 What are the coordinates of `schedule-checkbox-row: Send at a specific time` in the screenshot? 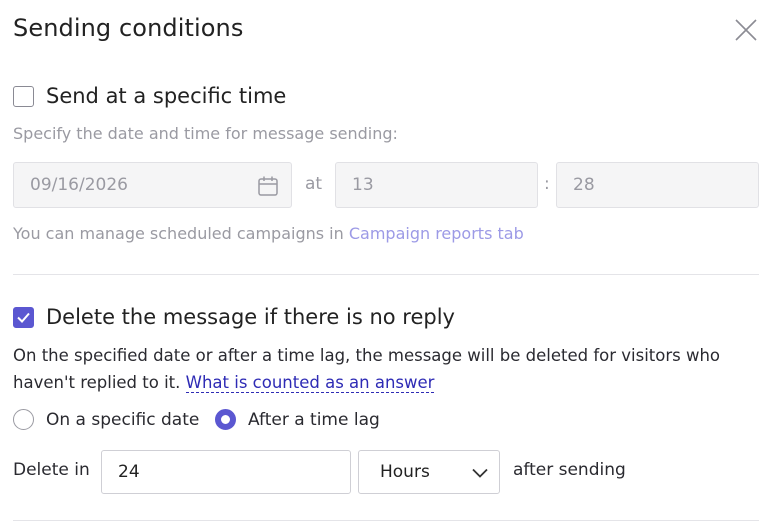 It's located at (149, 96).